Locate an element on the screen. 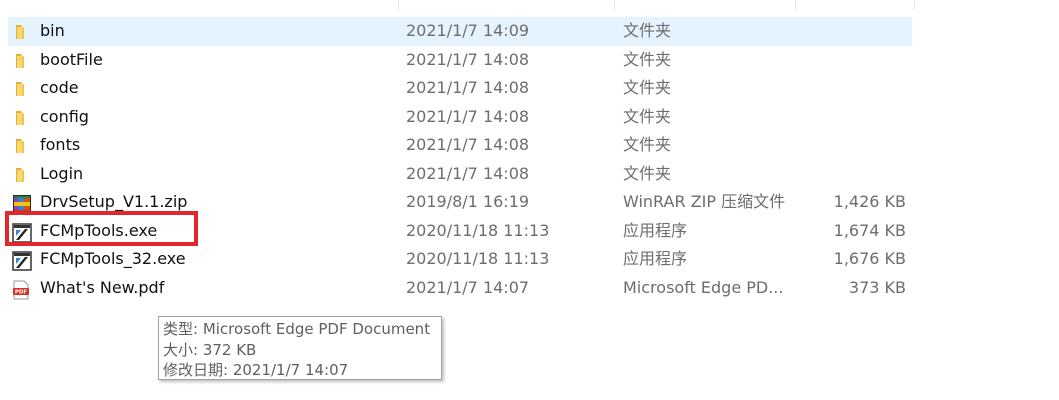  winrar-archive-icon is located at coordinates (23, 202).